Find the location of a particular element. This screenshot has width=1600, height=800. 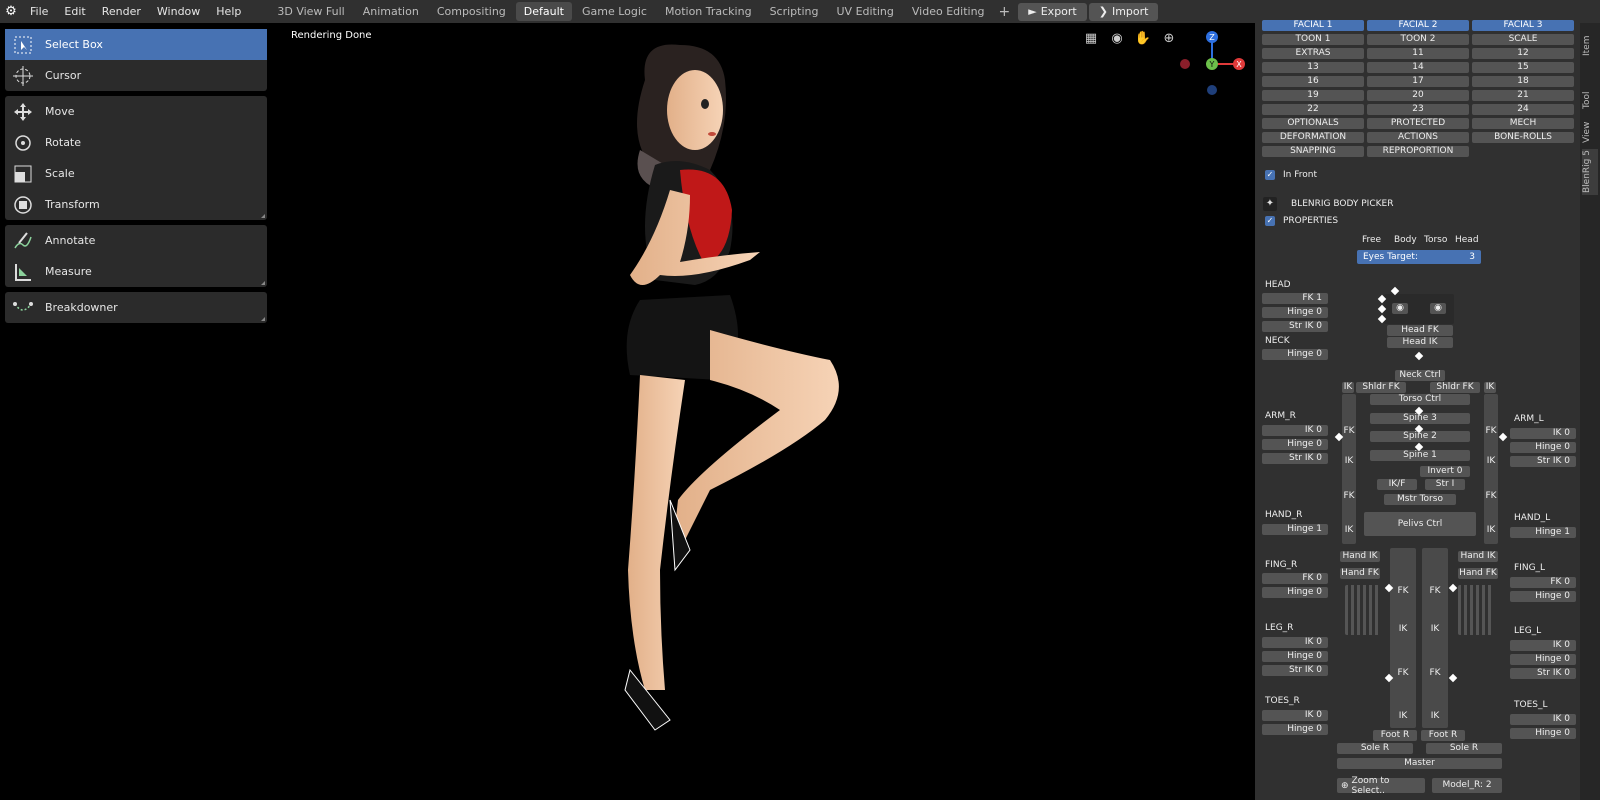

menu-window: Window is located at coordinates (178, 11).